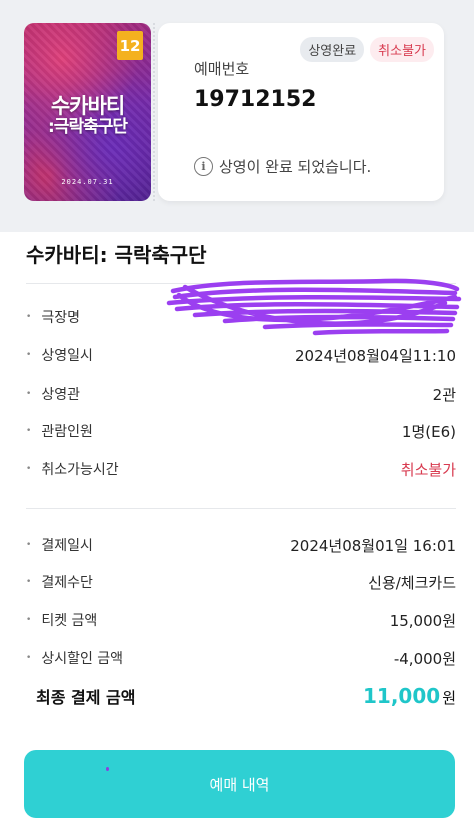 This screenshot has width=474, height=827. Describe the element at coordinates (428, 469) in the screenshot. I see `detail-value: 취소불가` at that location.